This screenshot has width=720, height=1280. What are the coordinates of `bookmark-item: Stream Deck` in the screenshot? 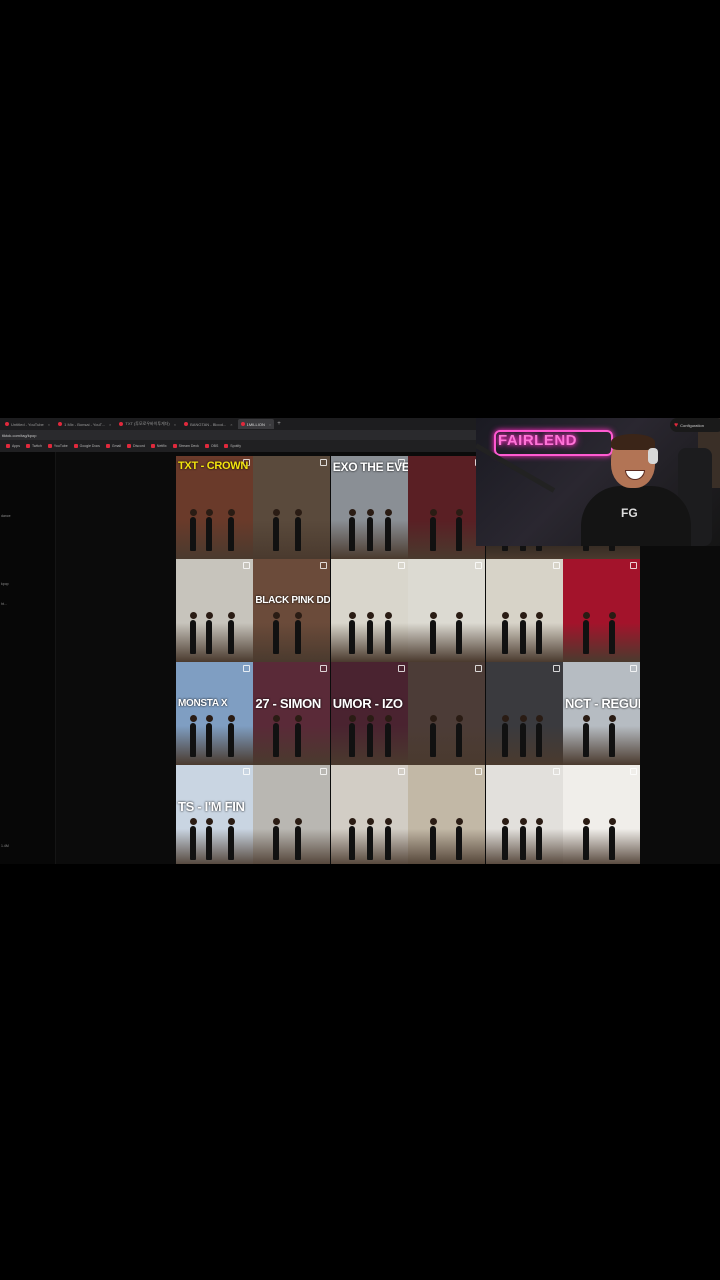 It's located at (185, 446).